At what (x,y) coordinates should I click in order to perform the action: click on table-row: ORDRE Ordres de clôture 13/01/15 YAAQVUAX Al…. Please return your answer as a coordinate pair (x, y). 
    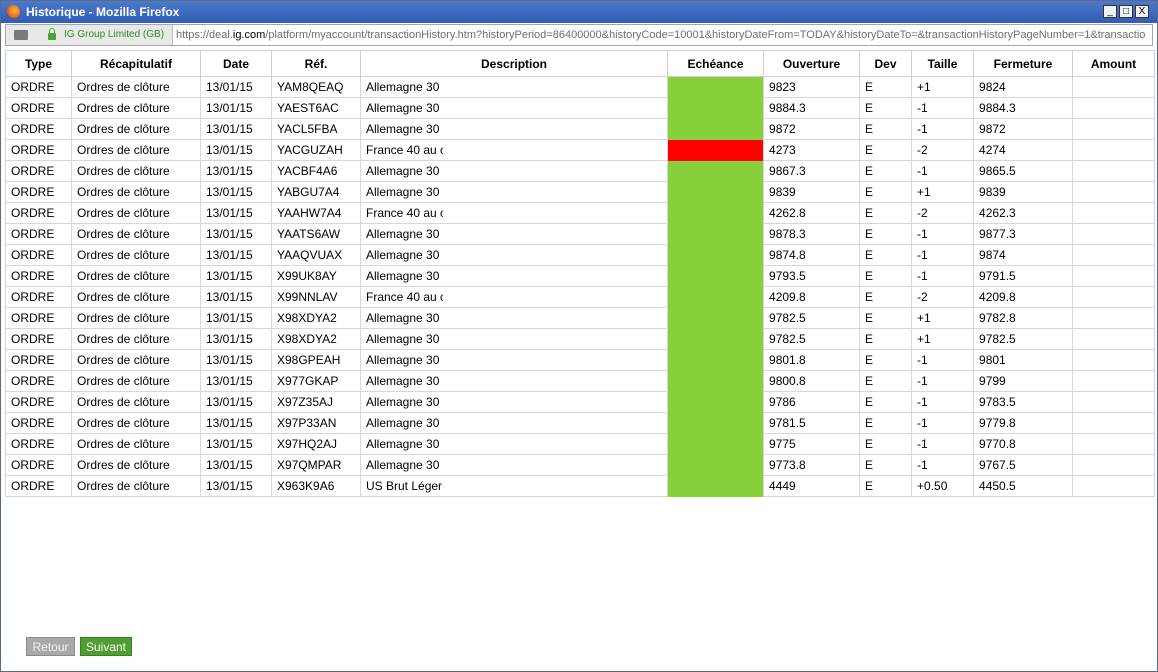
    Looking at the image, I should click on (580, 255).